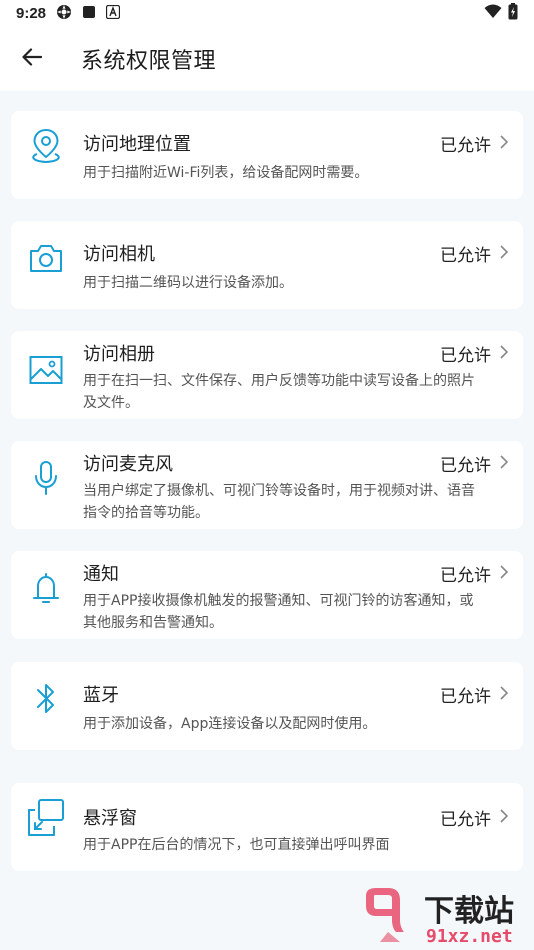 The image size is (534, 950). I want to click on description-line: 用于在扫一扫、文件保存、用户反馈等功能中读写设备上的照片, so click(279, 381).